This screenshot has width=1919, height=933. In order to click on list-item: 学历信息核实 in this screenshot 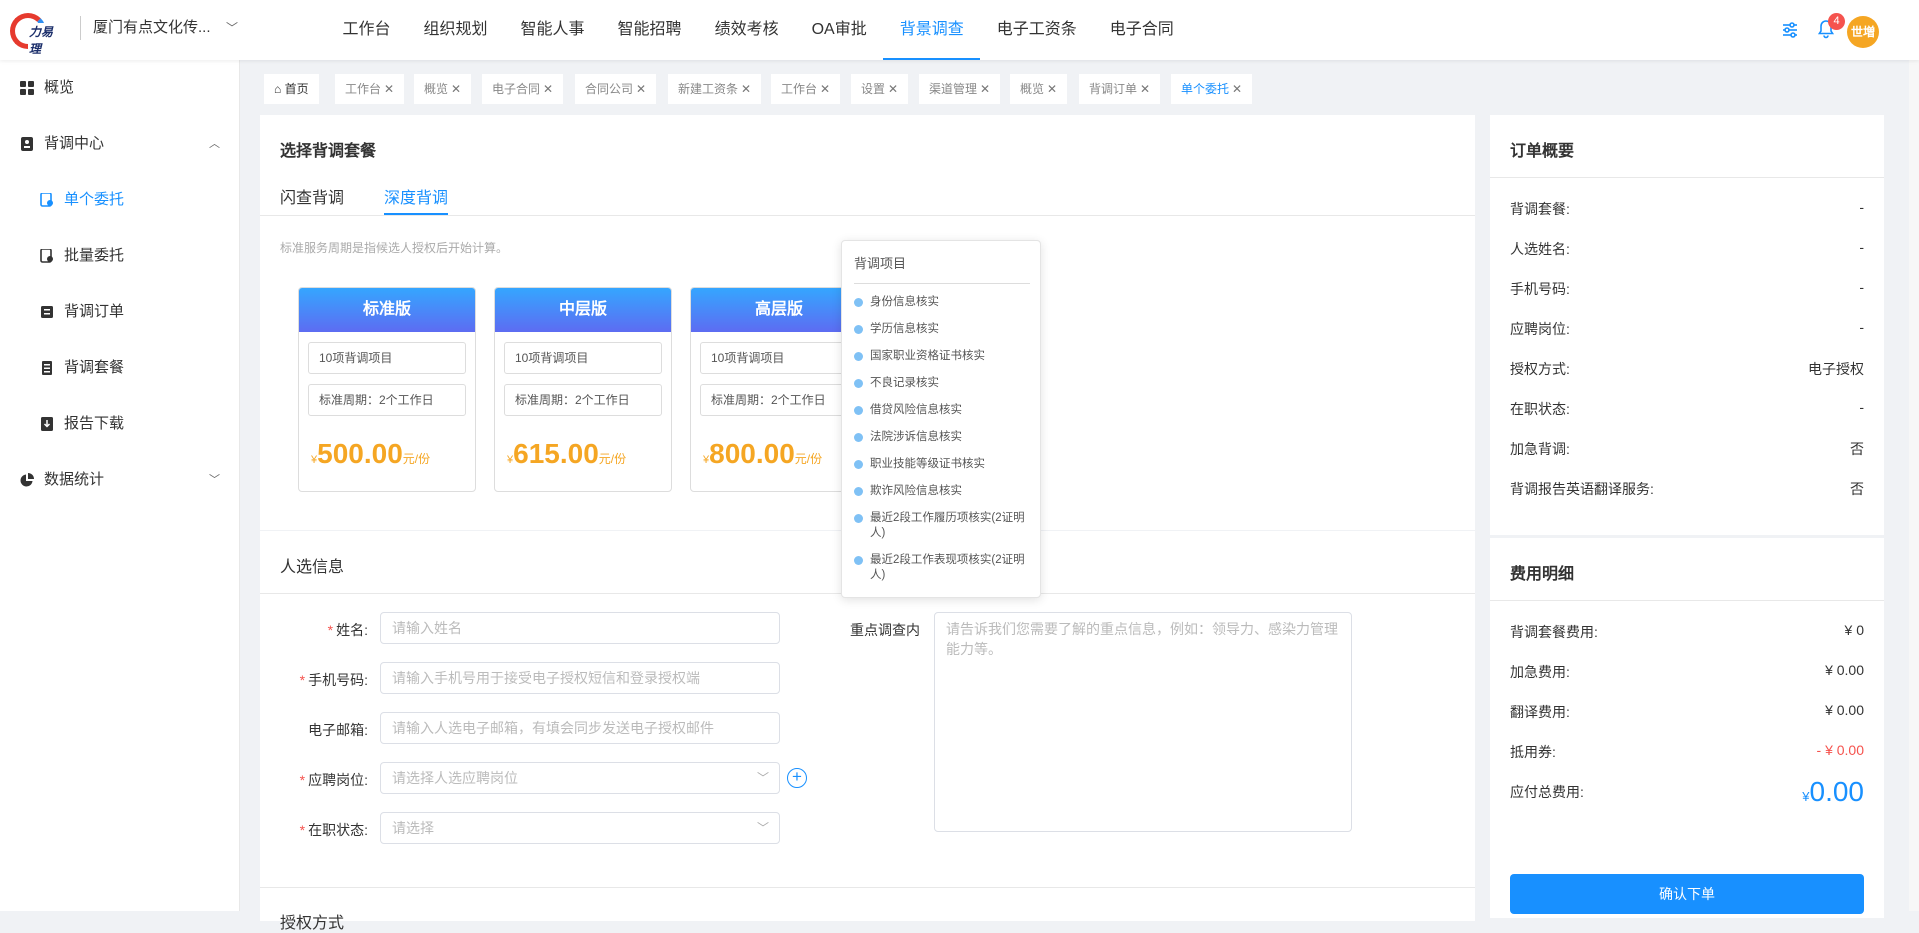, I will do `click(943, 329)`.